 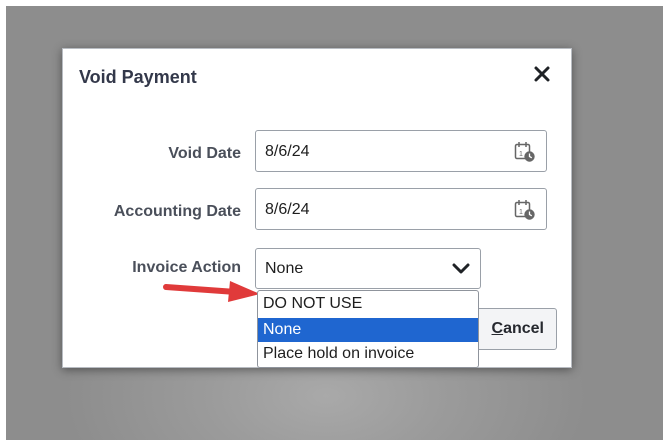 What do you see at coordinates (497, 328) in the screenshot?
I see `cancel-mnemonic: C` at bounding box center [497, 328].